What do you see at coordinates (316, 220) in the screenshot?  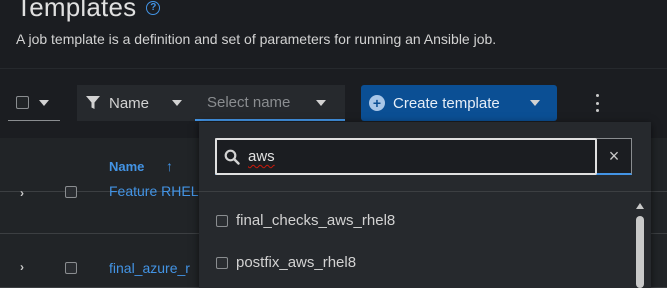 I see `option-label: final_checks_aws_rhel8` at bounding box center [316, 220].